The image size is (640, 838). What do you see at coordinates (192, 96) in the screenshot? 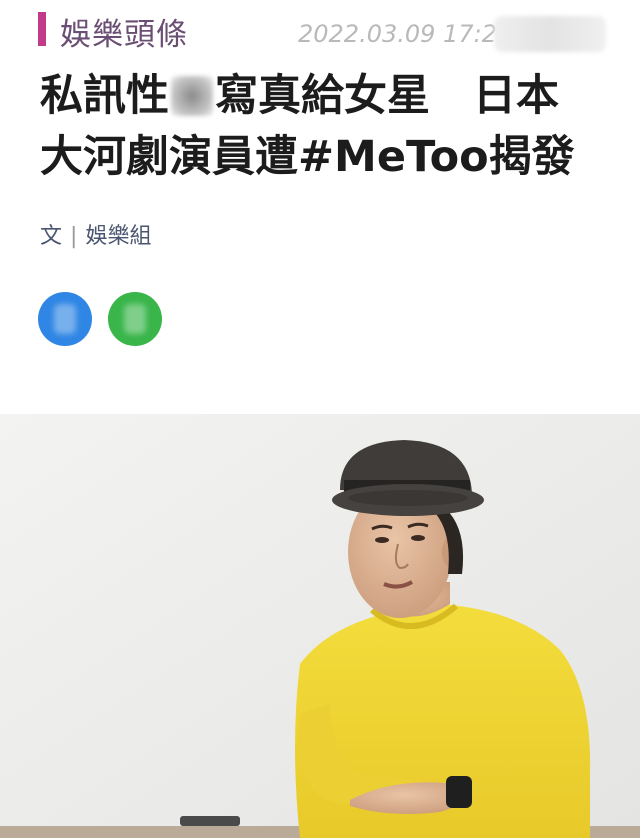
I see `redacted-word-blur` at bounding box center [192, 96].